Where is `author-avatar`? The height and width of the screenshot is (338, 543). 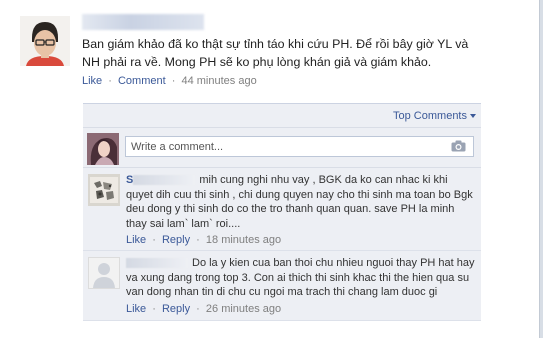 author-avatar is located at coordinates (45, 41).